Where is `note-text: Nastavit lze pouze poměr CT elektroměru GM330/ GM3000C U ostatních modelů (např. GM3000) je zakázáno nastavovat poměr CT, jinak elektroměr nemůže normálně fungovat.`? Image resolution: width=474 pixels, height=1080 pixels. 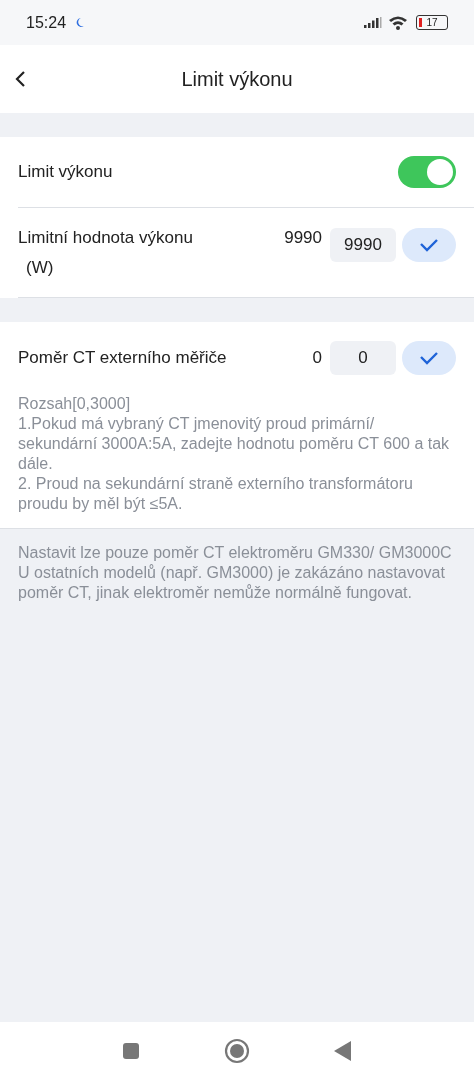 note-text: Nastavit lze pouze poměr CT elektroměru GM330/ GM3000C U ostatních modelů (např. GM3000) je zakázáno nastavovat poměr CT, jinak elektroměr nemůže normálně fungovat. is located at coordinates (235, 573).